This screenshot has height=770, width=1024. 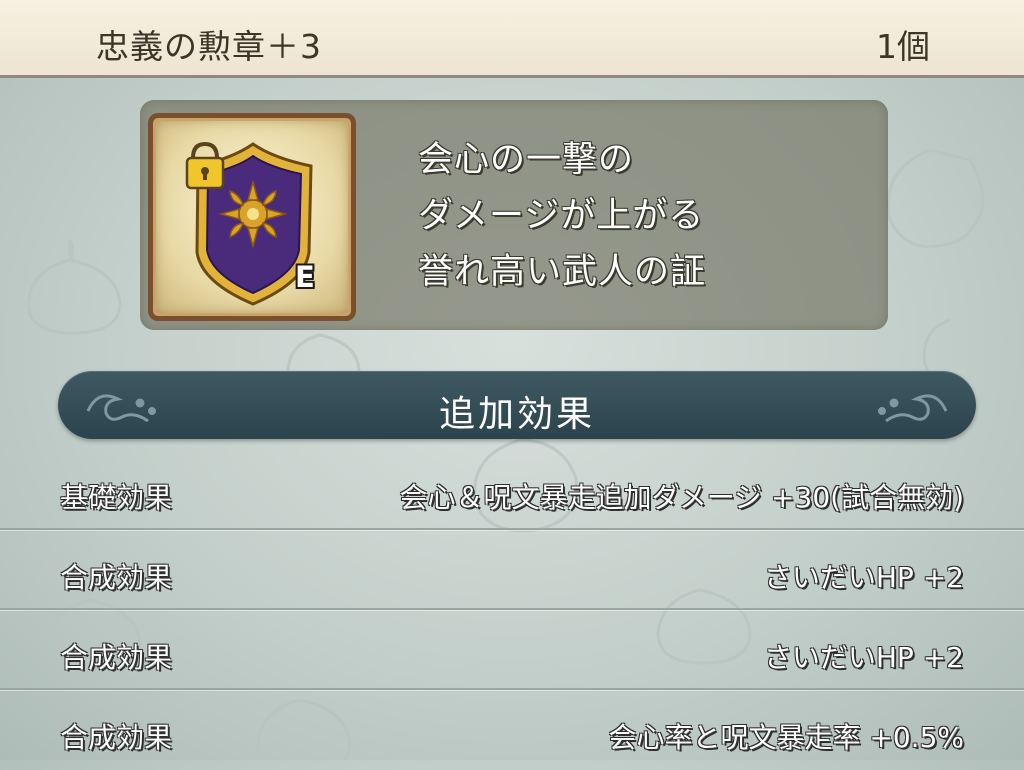 I want to click on flourish-right-icon, so click(x=913, y=408).